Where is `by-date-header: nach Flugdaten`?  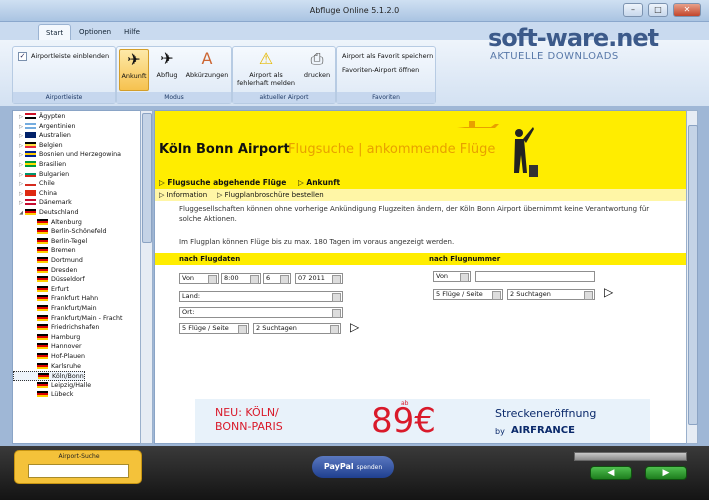 by-date-header: nach Flugdaten is located at coordinates (285, 259).